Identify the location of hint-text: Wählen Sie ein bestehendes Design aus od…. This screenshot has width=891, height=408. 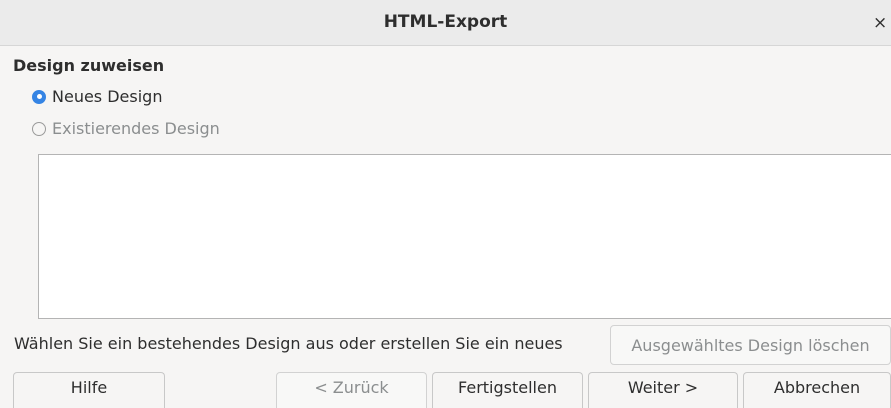
(288, 343).